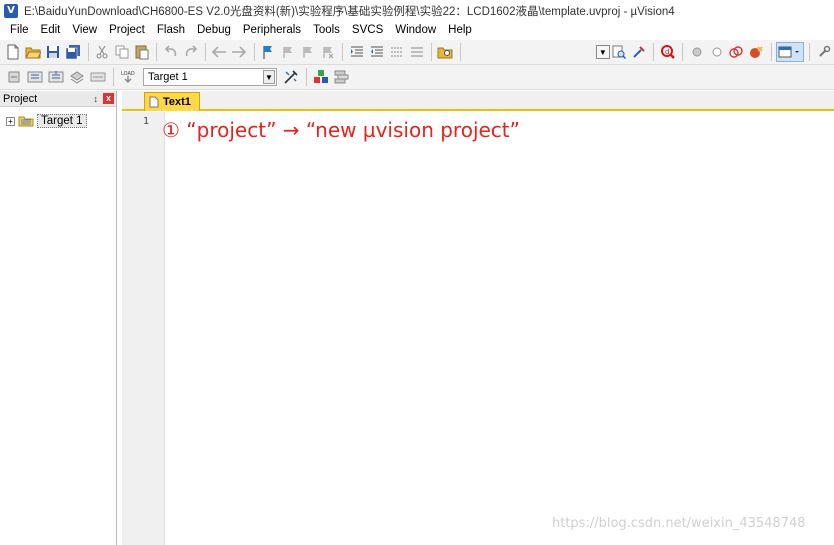 The image size is (834, 545). I want to click on menu-window: Window, so click(415, 30).